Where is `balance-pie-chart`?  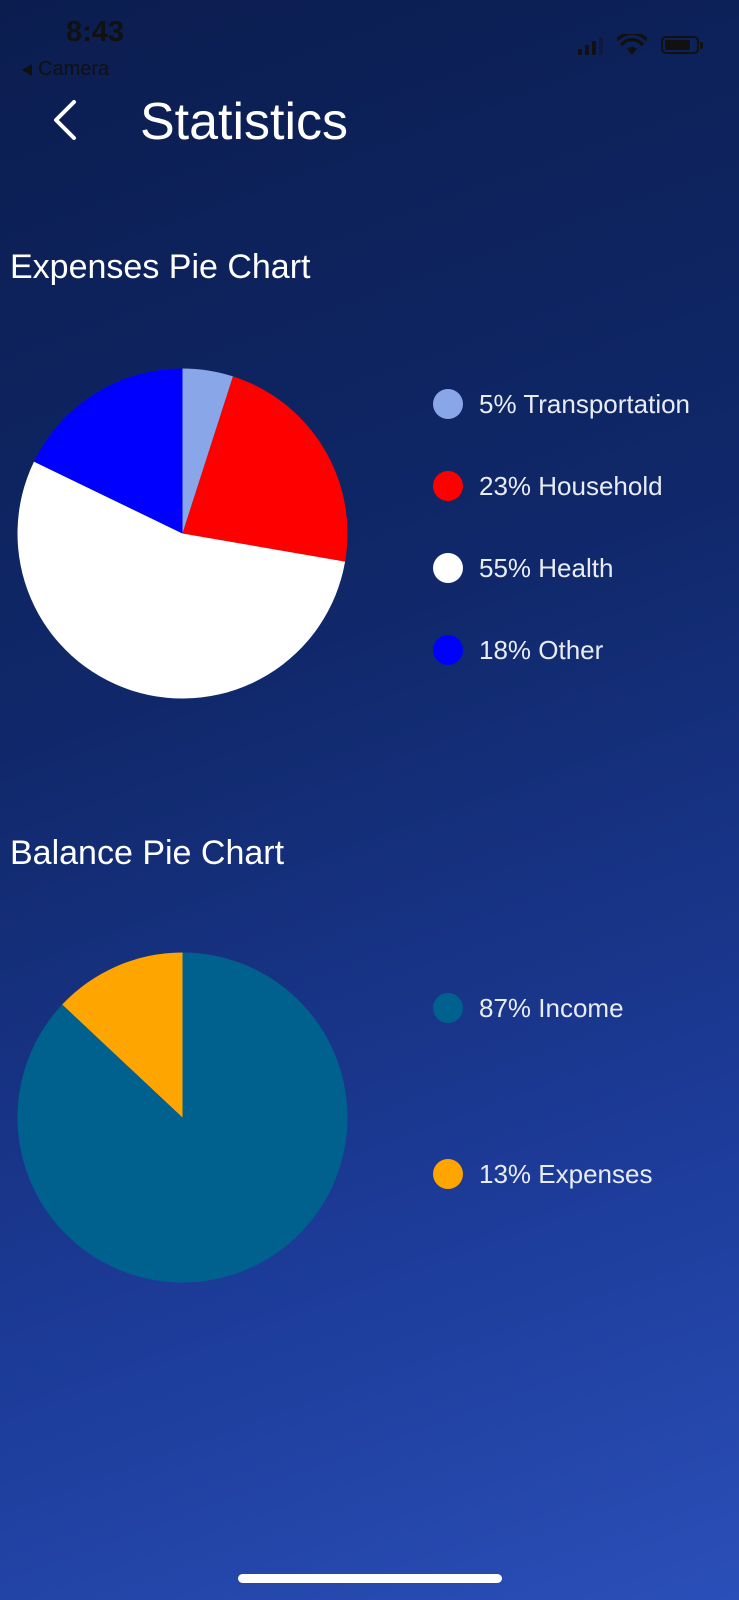 balance-pie-chart is located at coordinates (182, 1117).